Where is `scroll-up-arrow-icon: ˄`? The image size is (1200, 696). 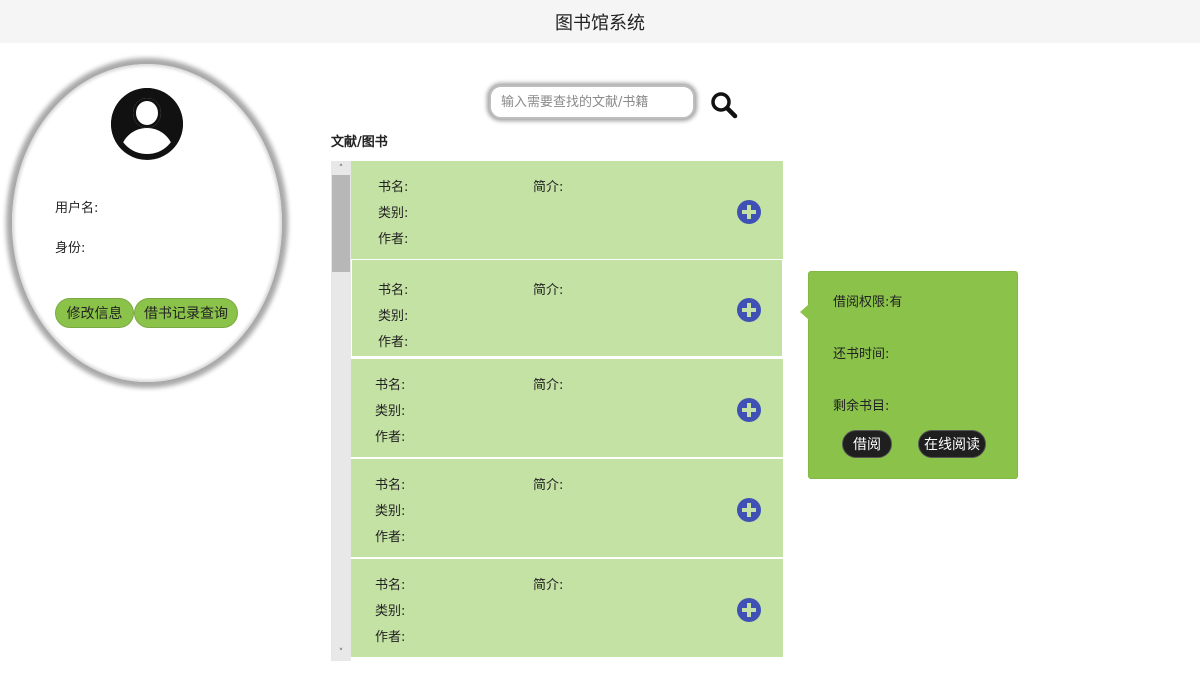 scroll-up-arrow-icon: ˄ is located at coordinates (341, 169).